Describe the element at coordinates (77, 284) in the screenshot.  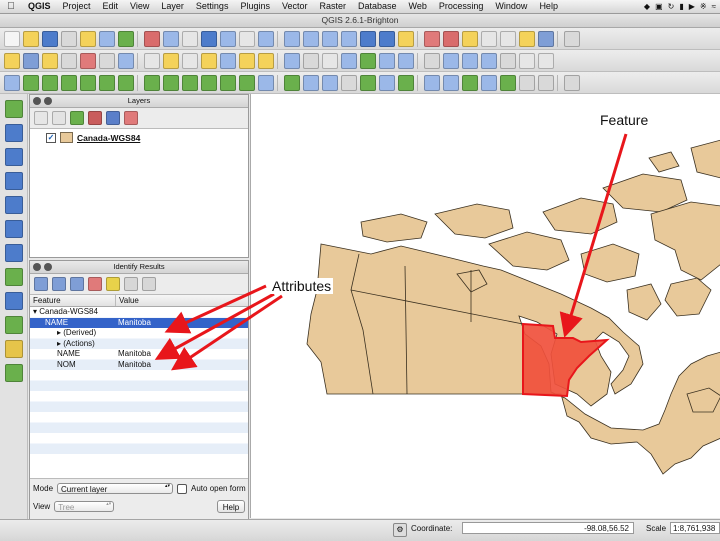
I see `expand-new-results-icon` at that location.